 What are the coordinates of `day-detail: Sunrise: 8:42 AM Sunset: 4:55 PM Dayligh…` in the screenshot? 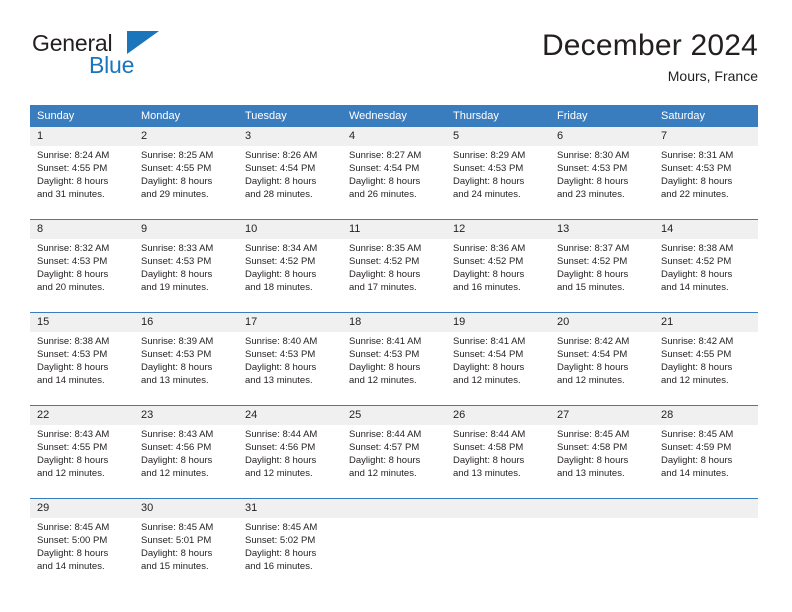 It's located at (706, 359).